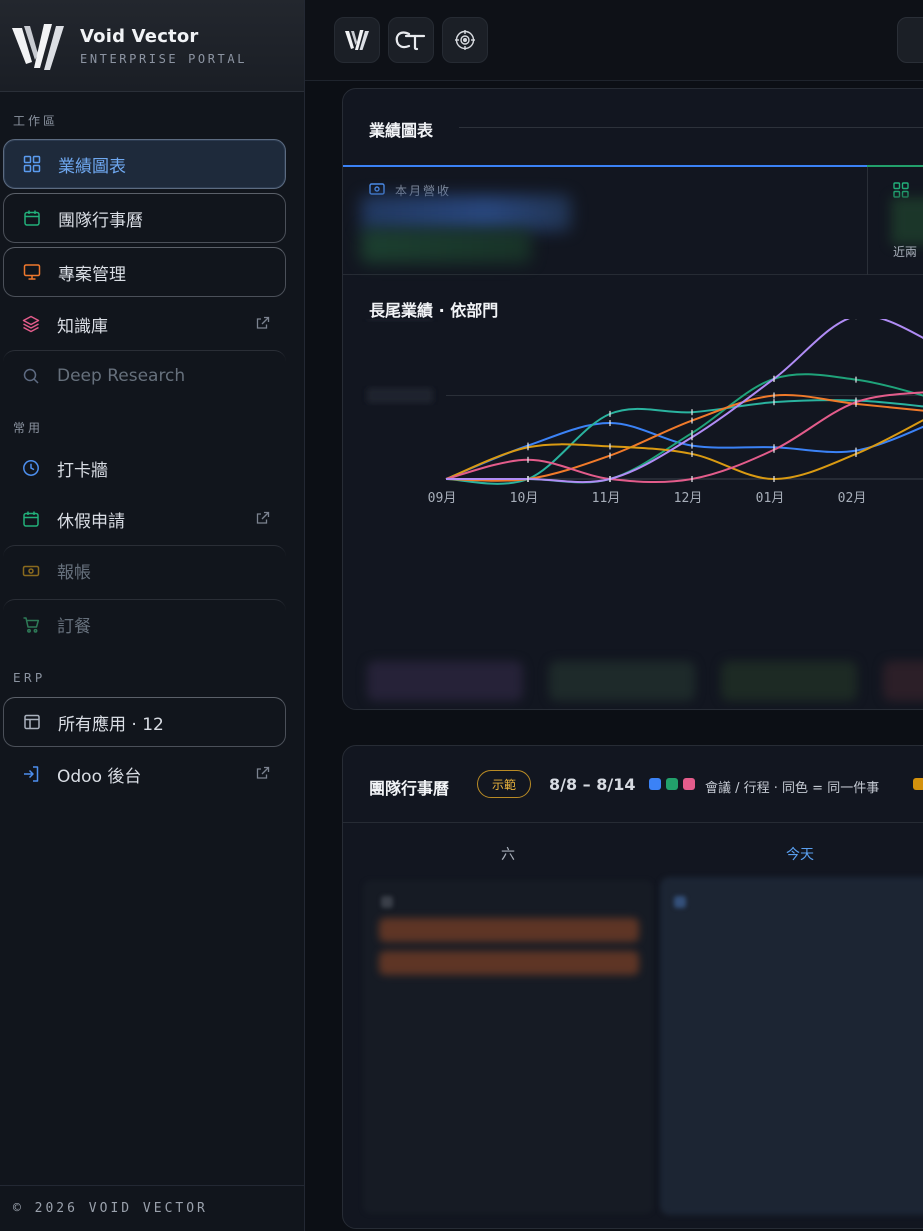  What do you see at coordinates (792, 788) in the screenshot?
I see `legend-note: 會議 / 行程 · 同色 = 同一件事` at bounding box center [792, 788].